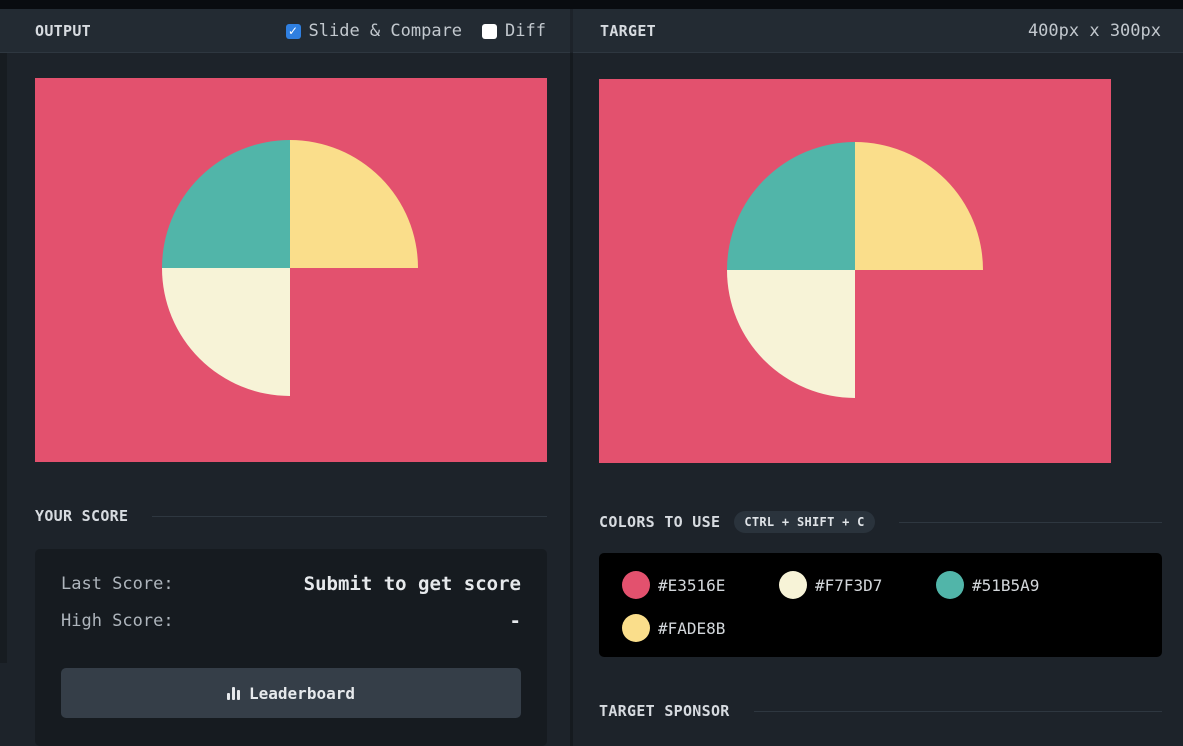 The image size is (1183, 746). I want to click on sponsor-section-heading: TARGET SPONSOR, so click(880, 711).